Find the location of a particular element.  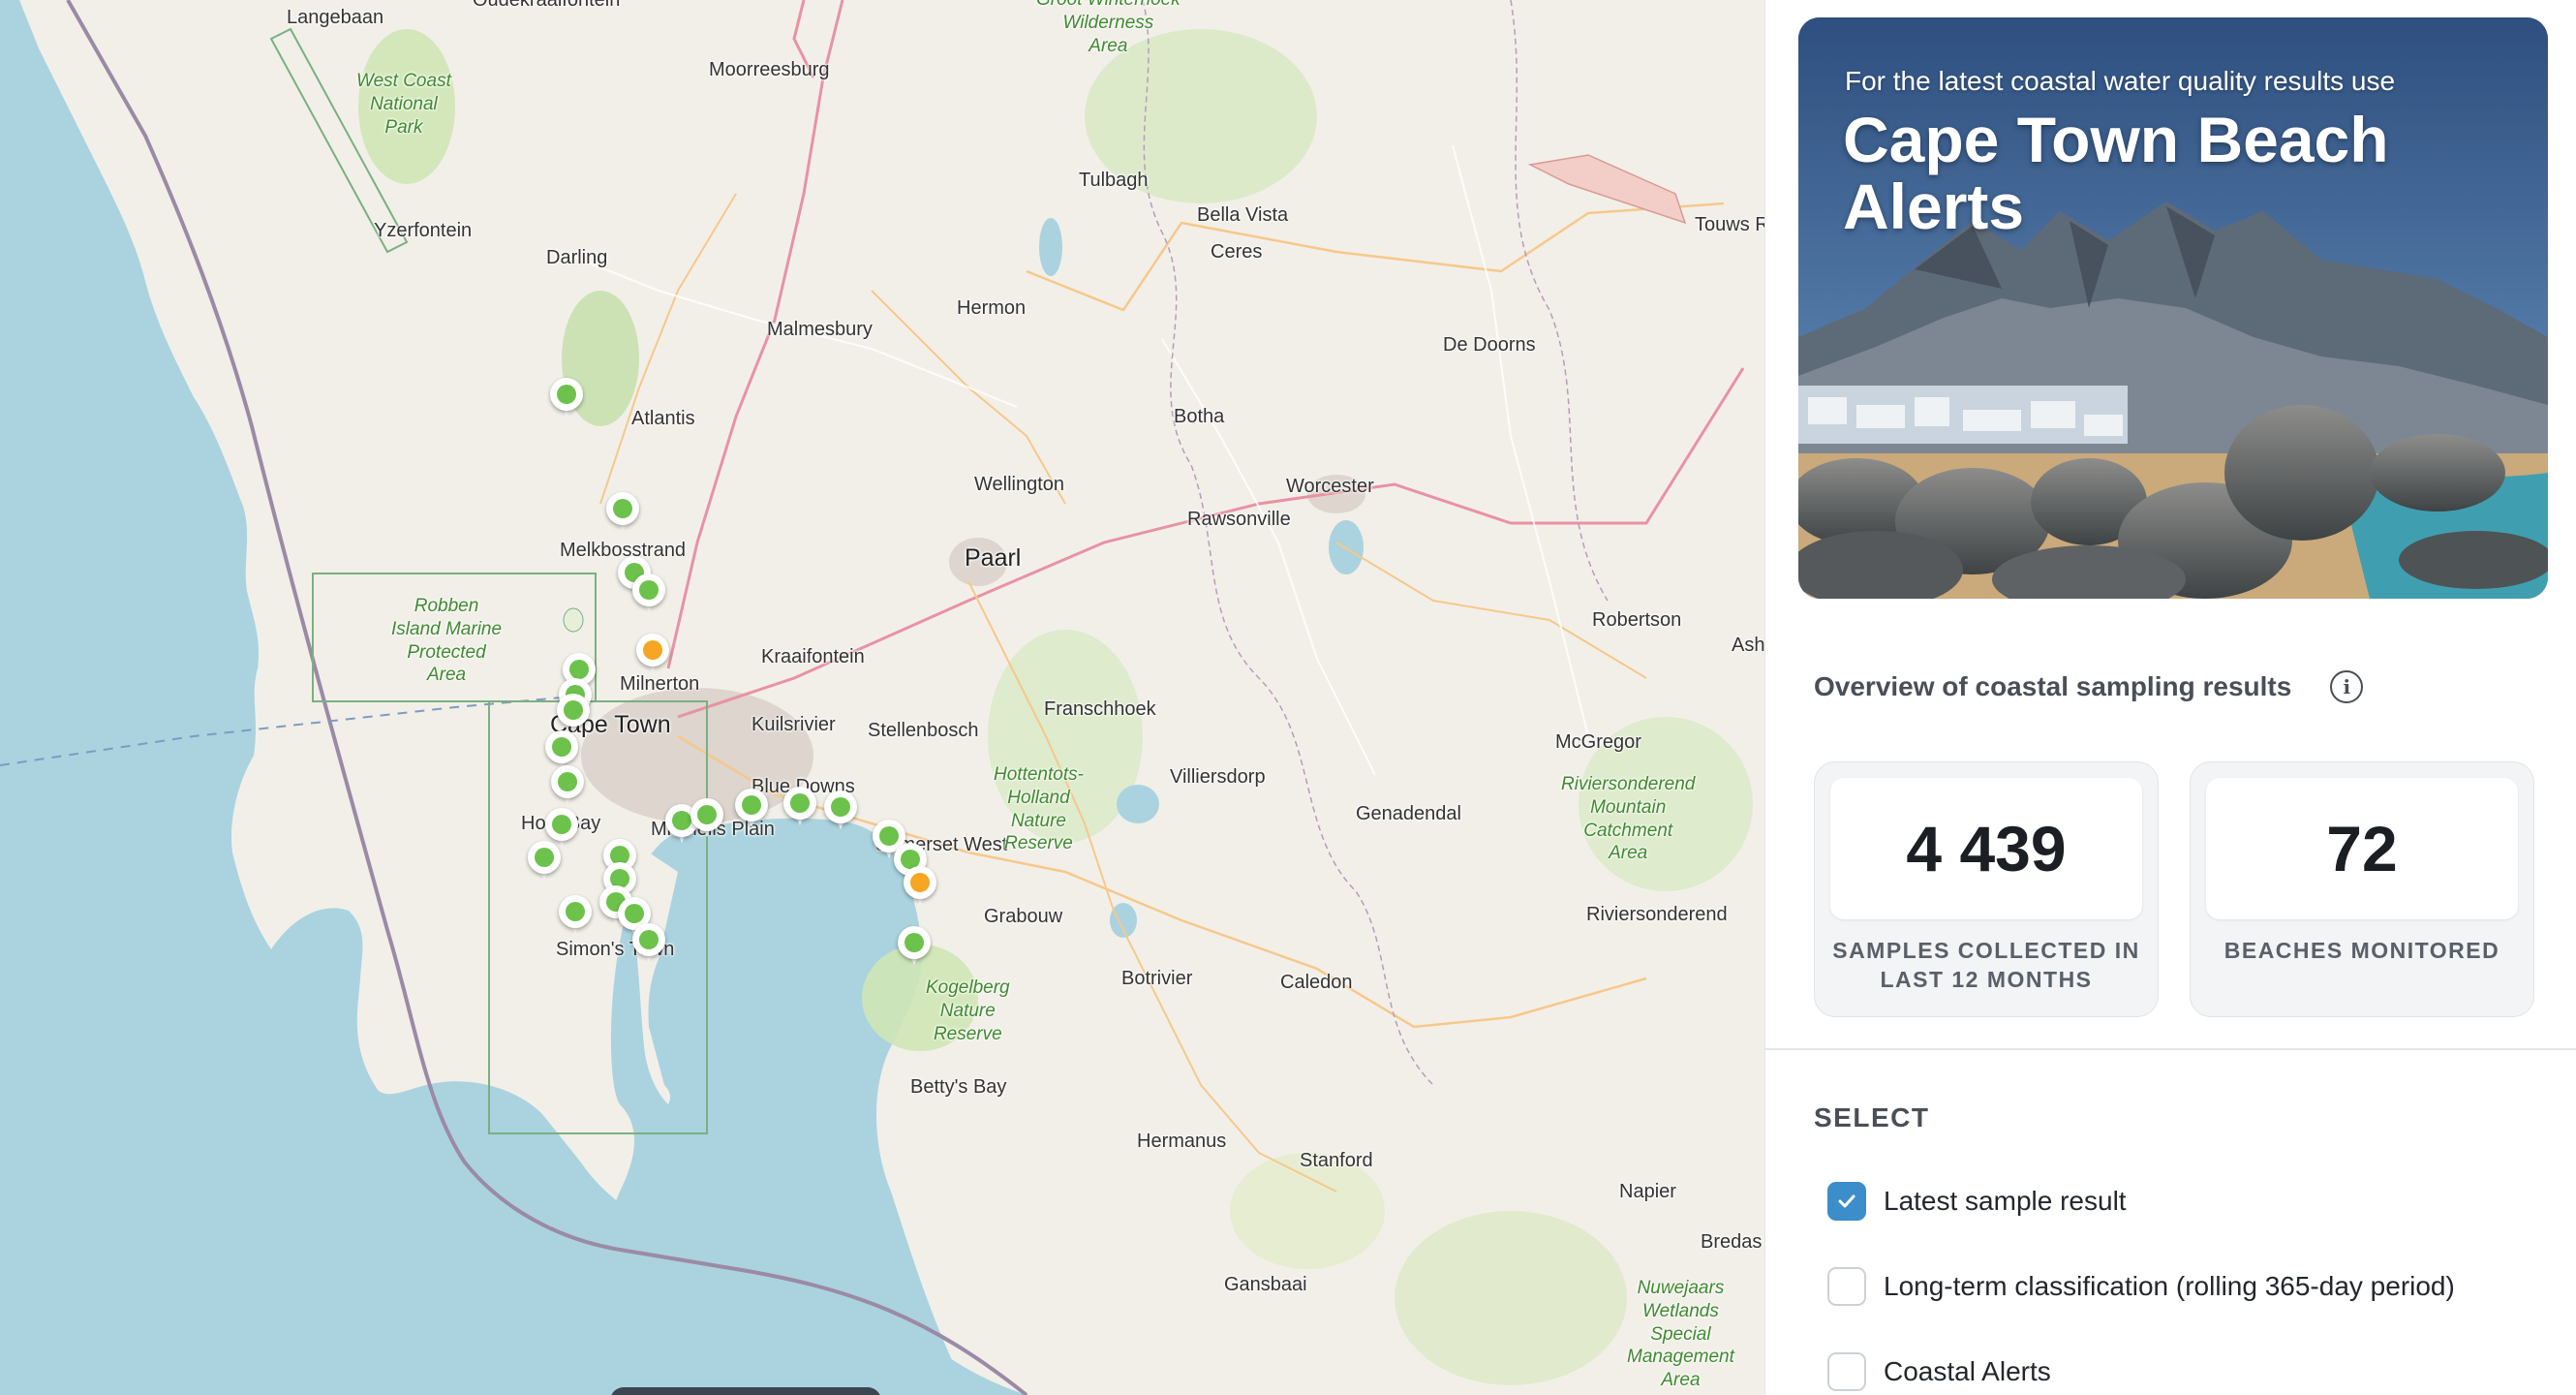

map-label: Malmesbury is located at coordinates (820, 329).